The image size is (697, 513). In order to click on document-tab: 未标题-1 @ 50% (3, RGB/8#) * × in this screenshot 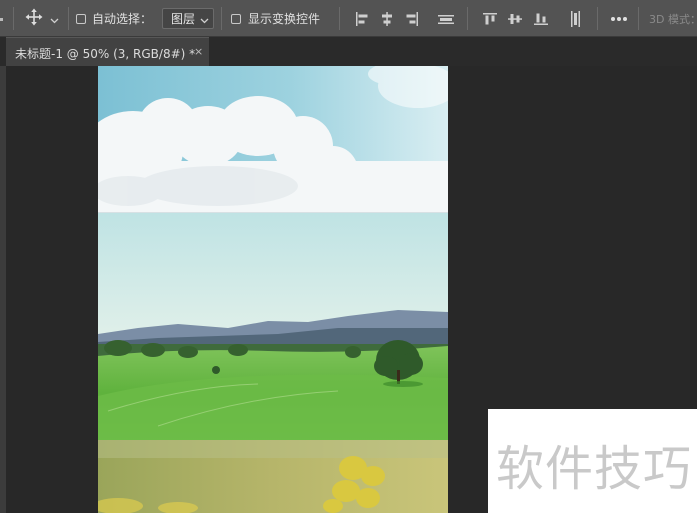, I will do `click(107, 51)`.